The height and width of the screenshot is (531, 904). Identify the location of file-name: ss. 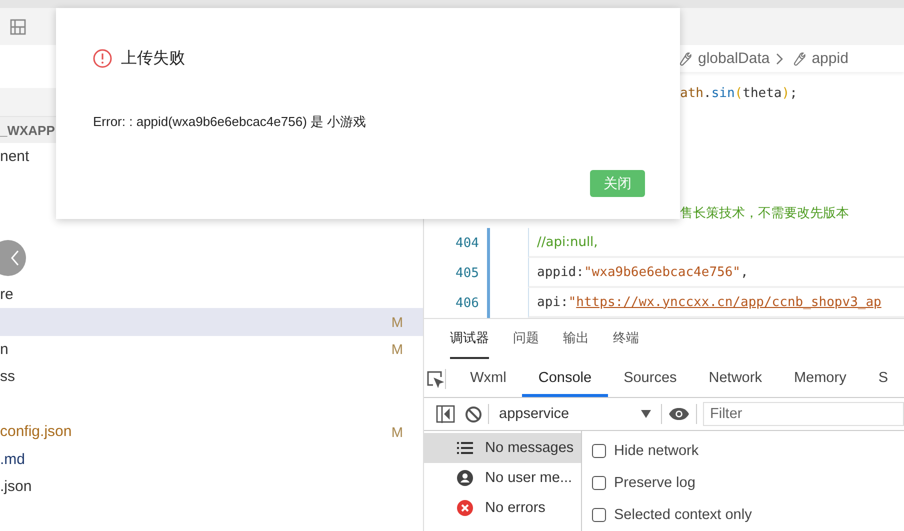
(7, 377).